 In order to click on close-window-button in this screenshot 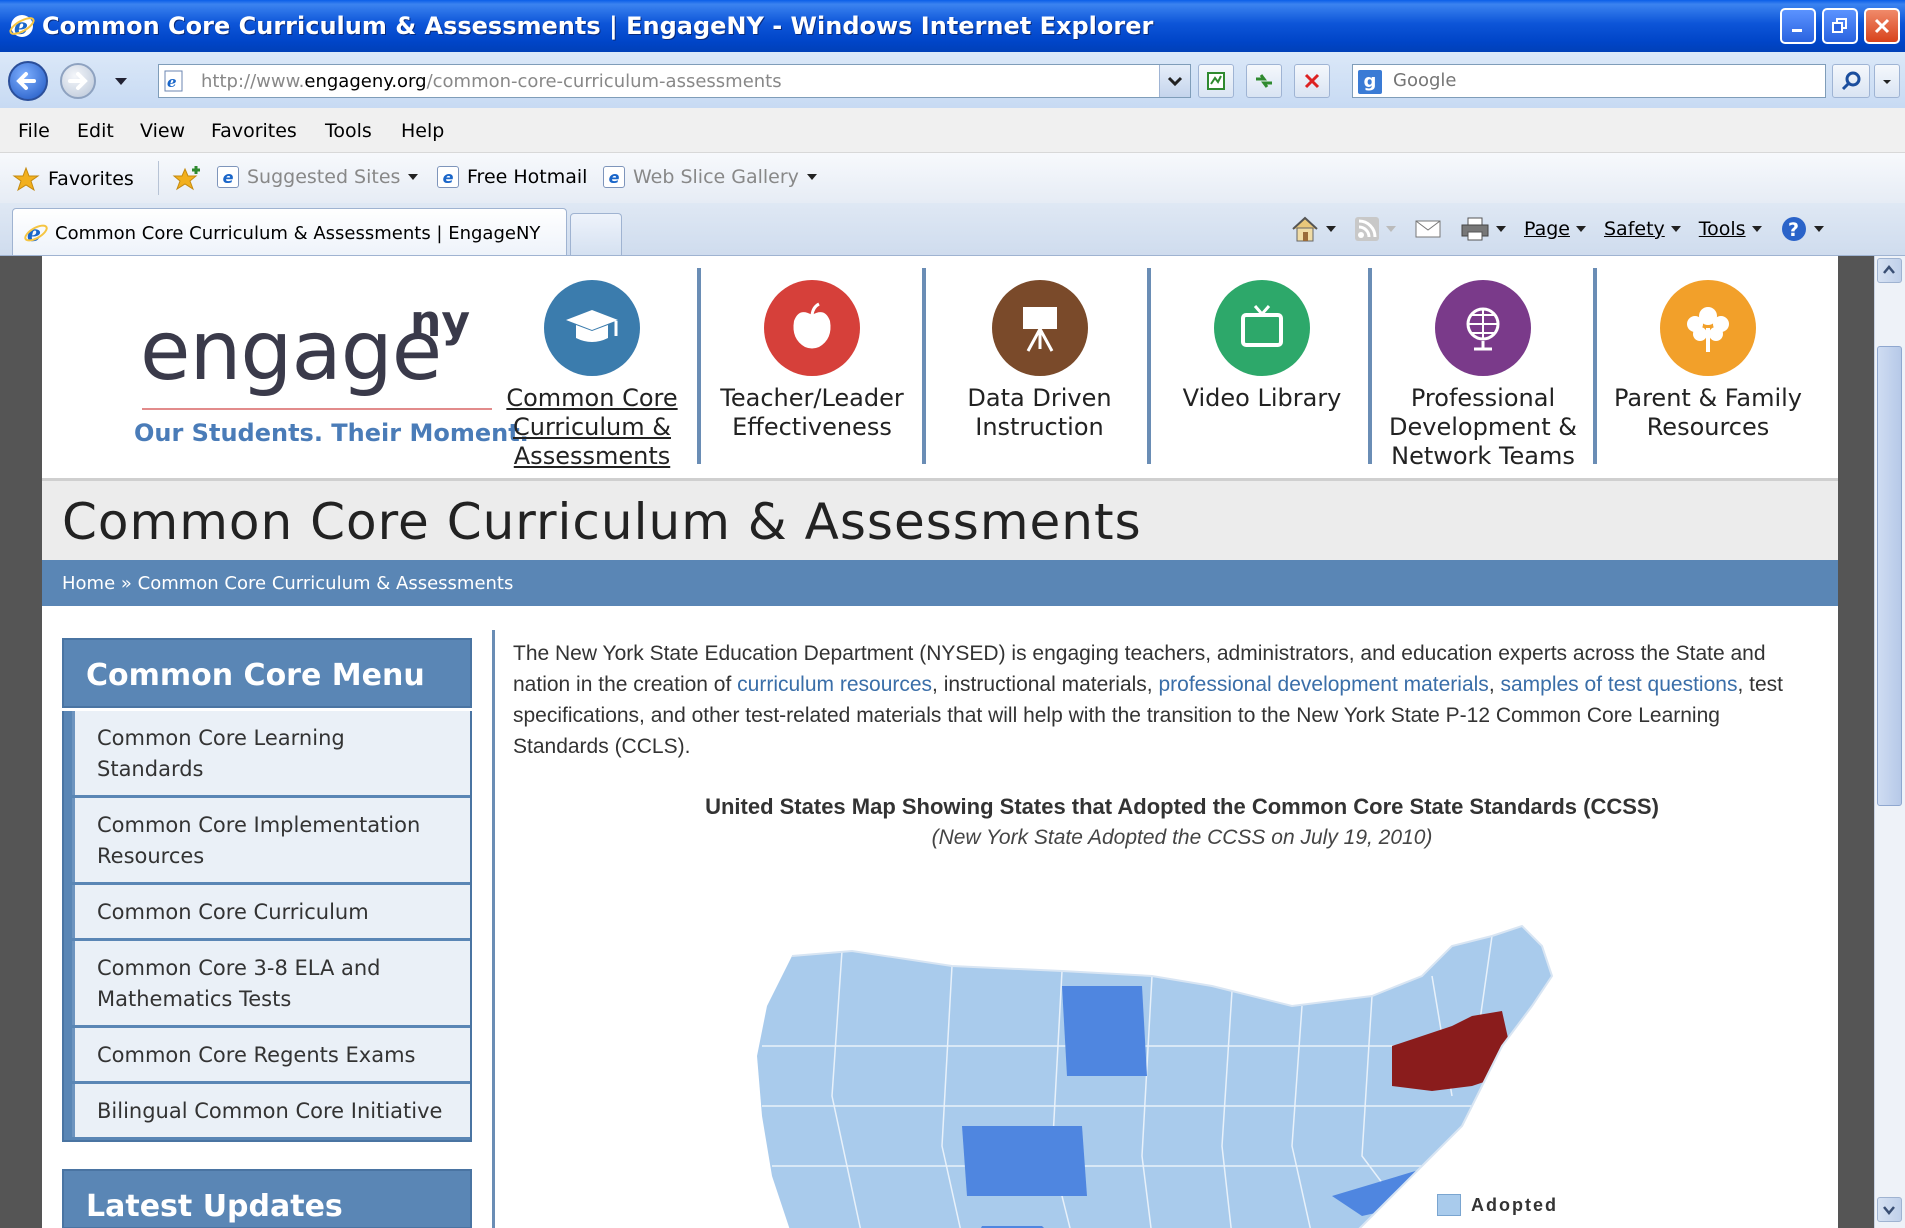, I will do `click(1882, 26)`.